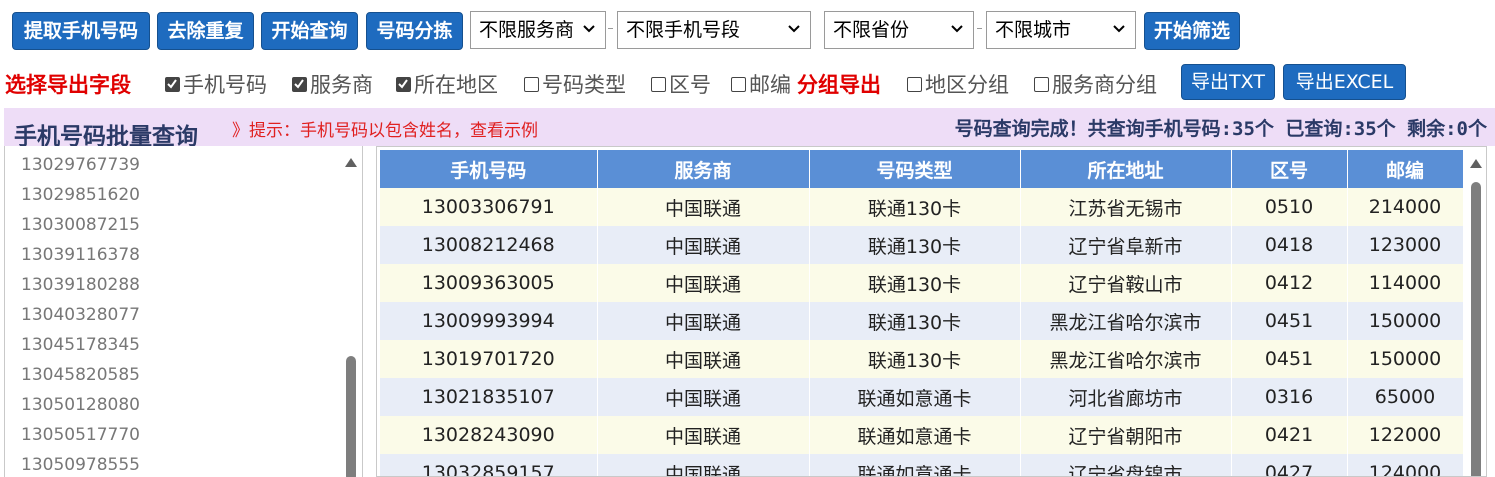  I want to click on cell-areacode: 0418, so click(1289, 245).